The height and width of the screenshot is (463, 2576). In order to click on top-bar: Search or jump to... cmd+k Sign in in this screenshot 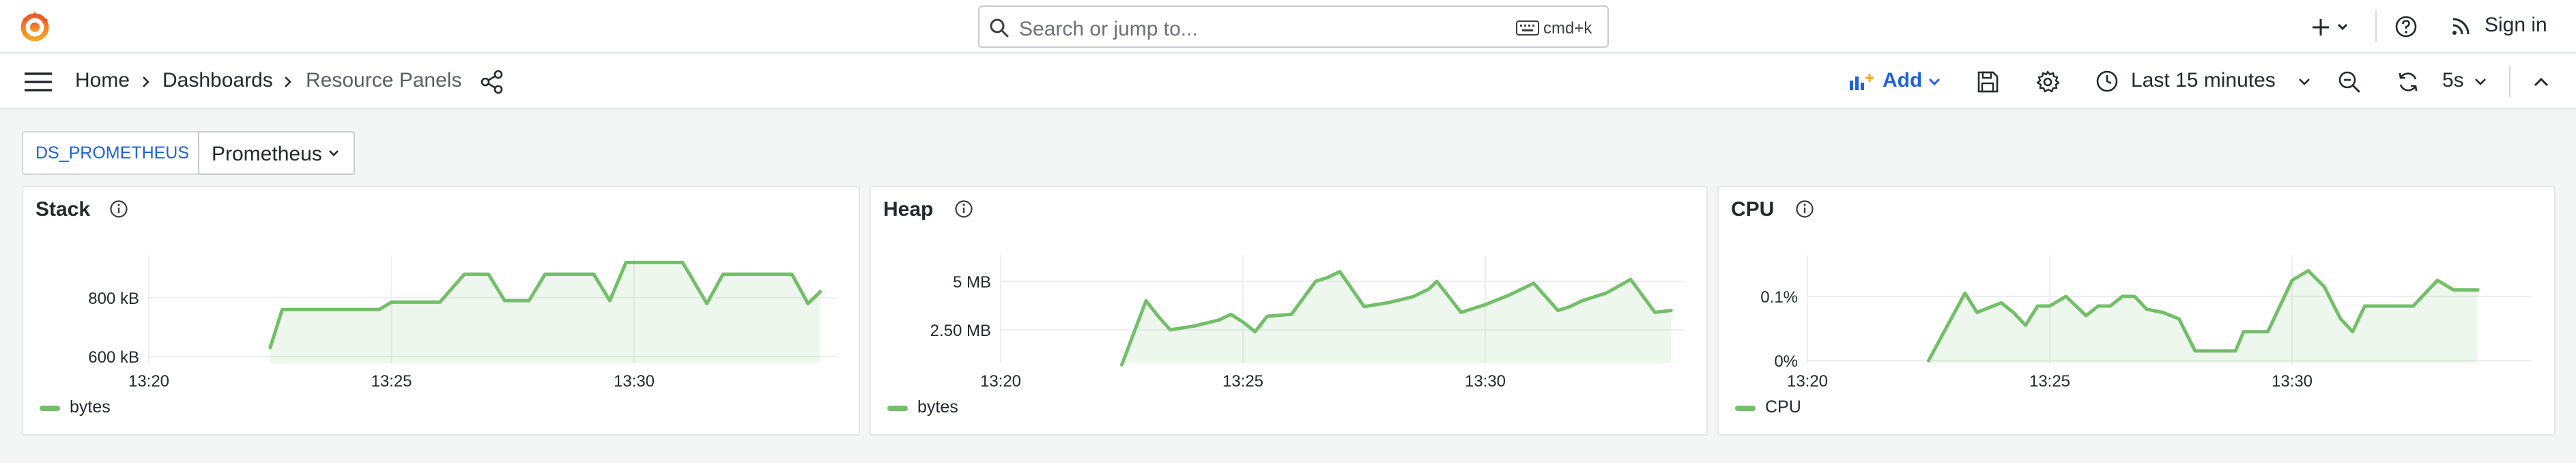, I will do `click(1288, 26)`.